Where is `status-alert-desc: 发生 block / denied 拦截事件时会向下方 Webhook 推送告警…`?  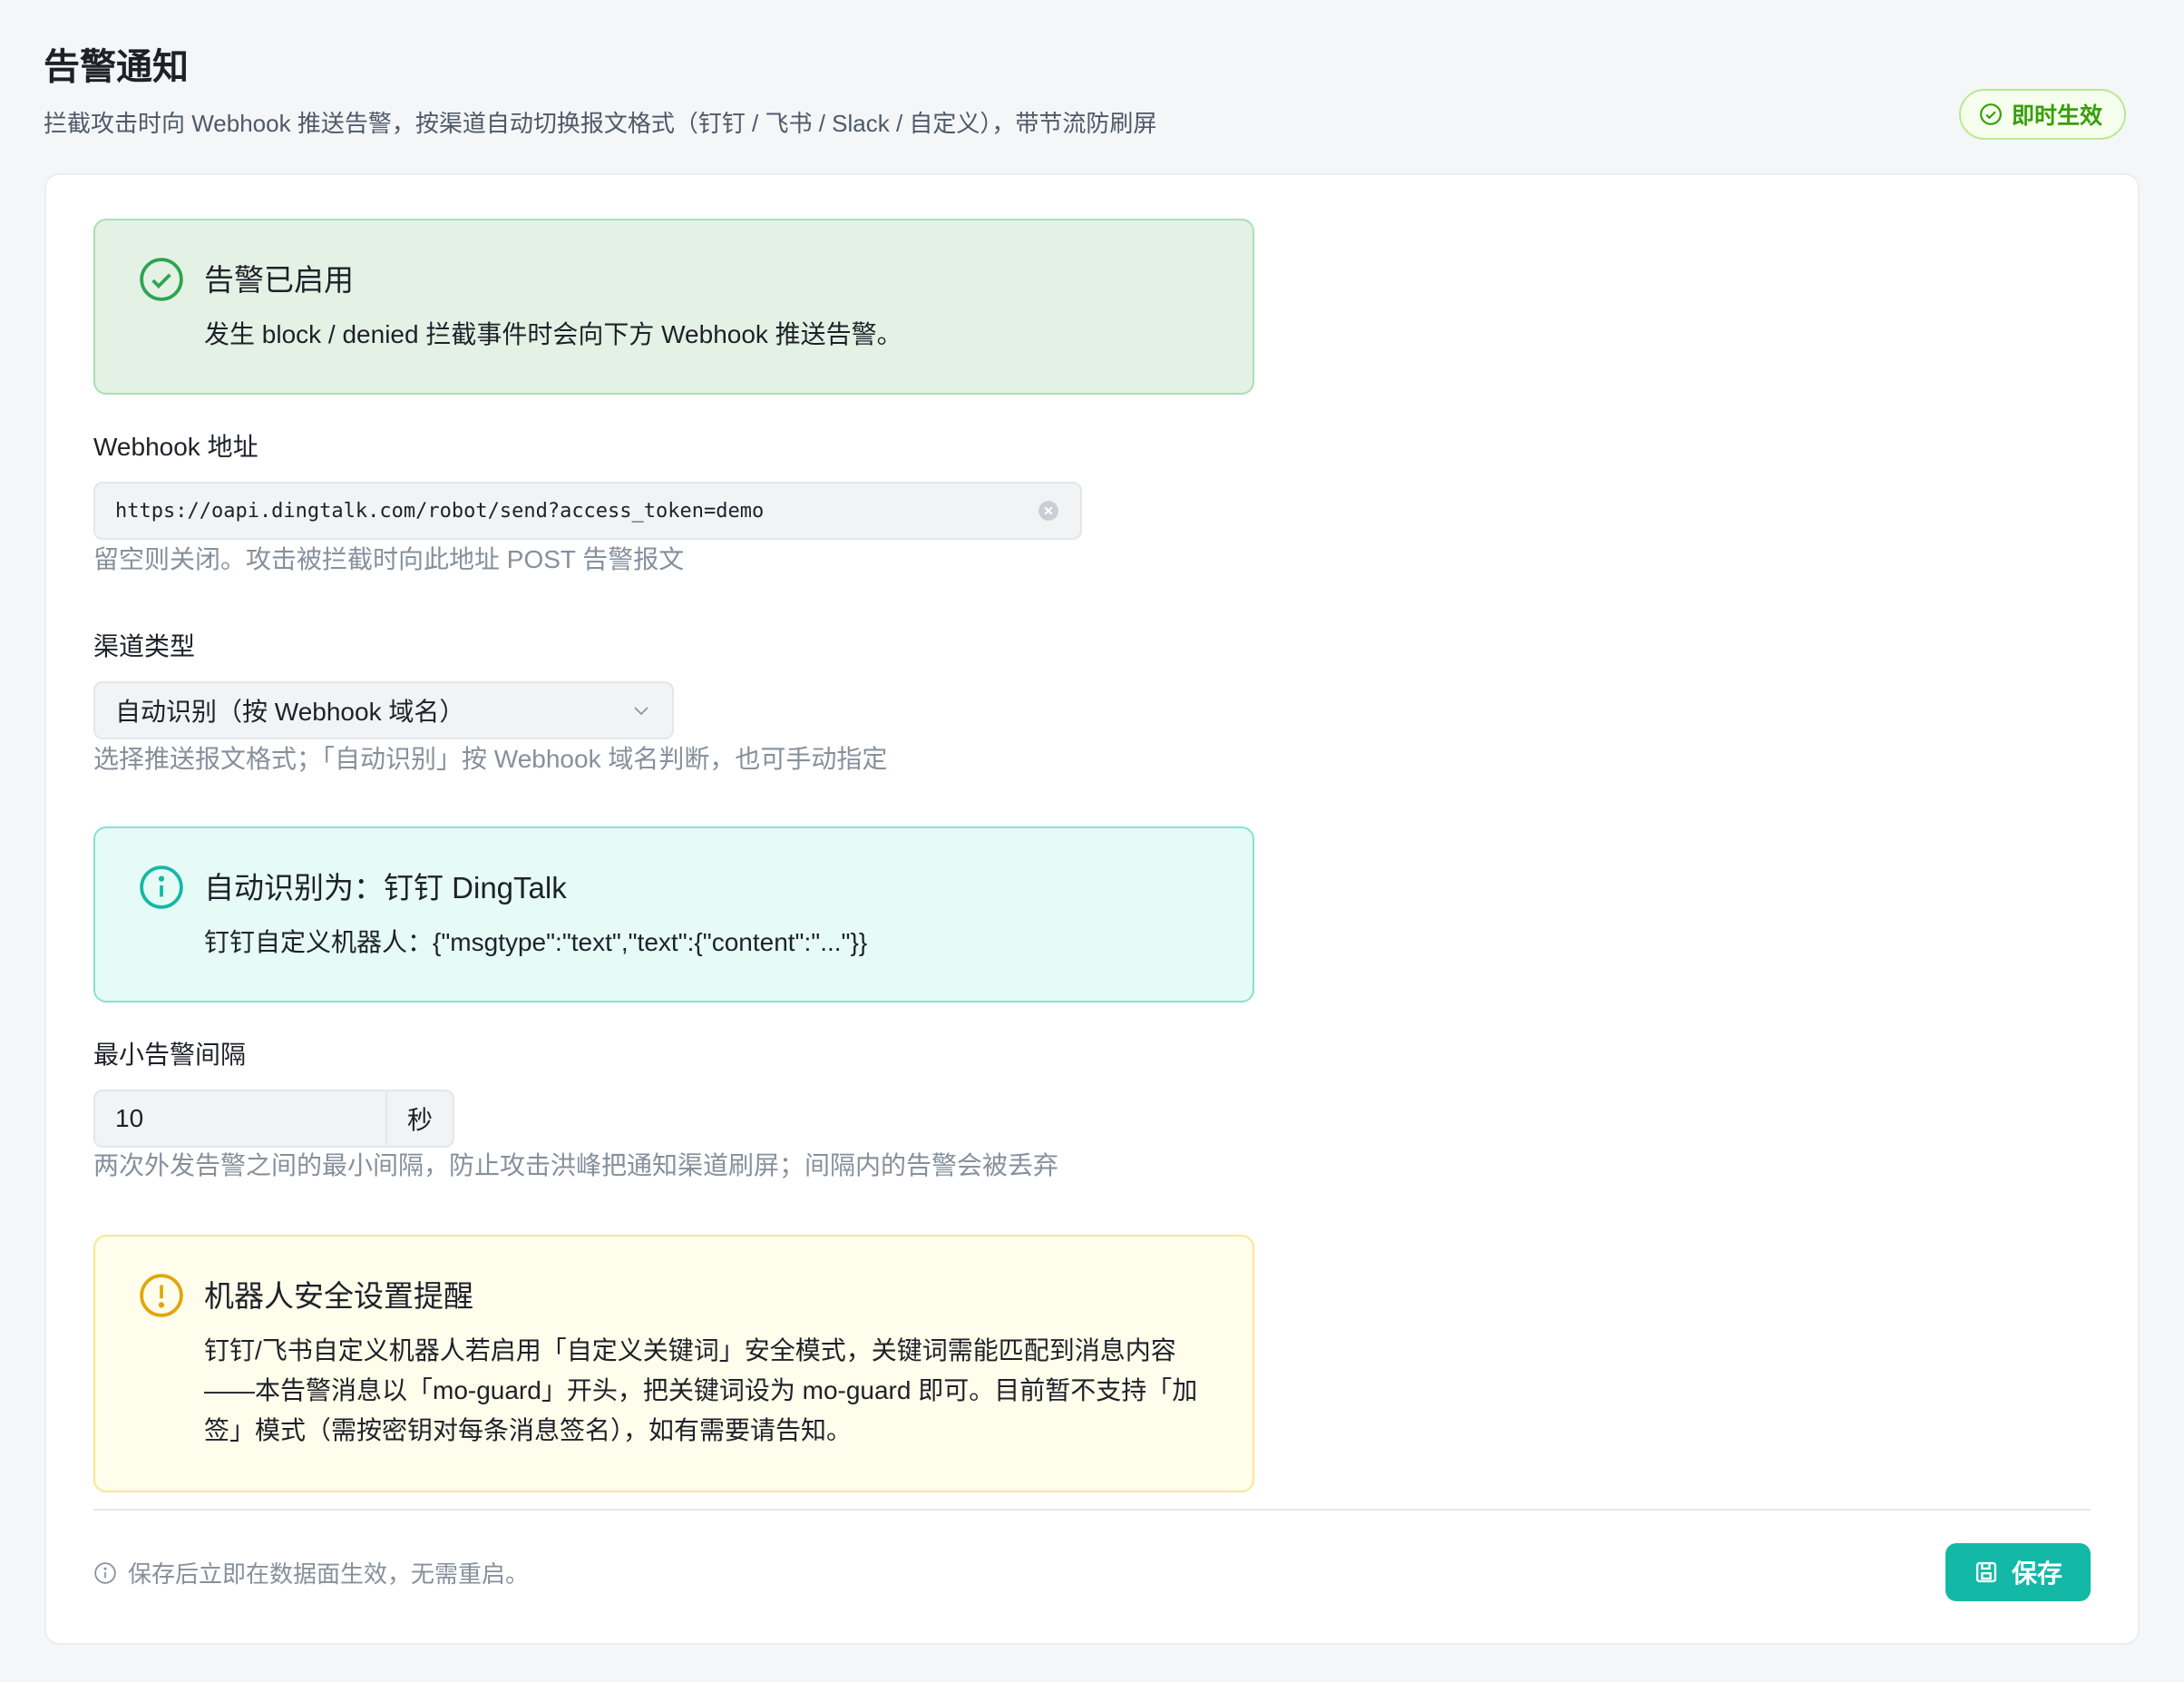 status-alert-desc: 发生 block / denied 拦截事件时会向下方 Webhook 推送告警… is located at coordinates (553, 334).